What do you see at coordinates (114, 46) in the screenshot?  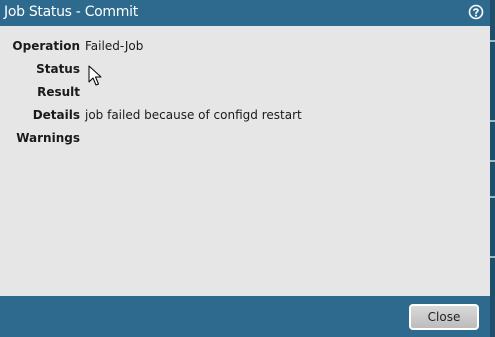 I see `field-value: Failed-Job` at bounding box center [114, 46].